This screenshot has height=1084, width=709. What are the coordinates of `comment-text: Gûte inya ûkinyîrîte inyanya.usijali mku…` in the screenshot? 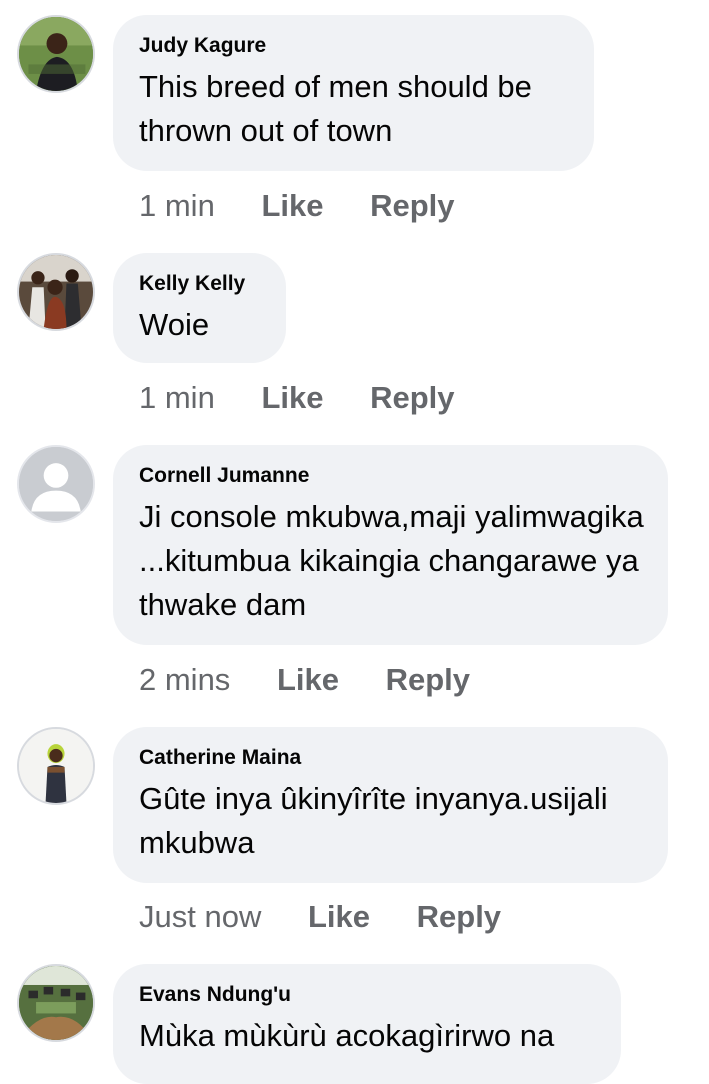 It's located at (373, 820).